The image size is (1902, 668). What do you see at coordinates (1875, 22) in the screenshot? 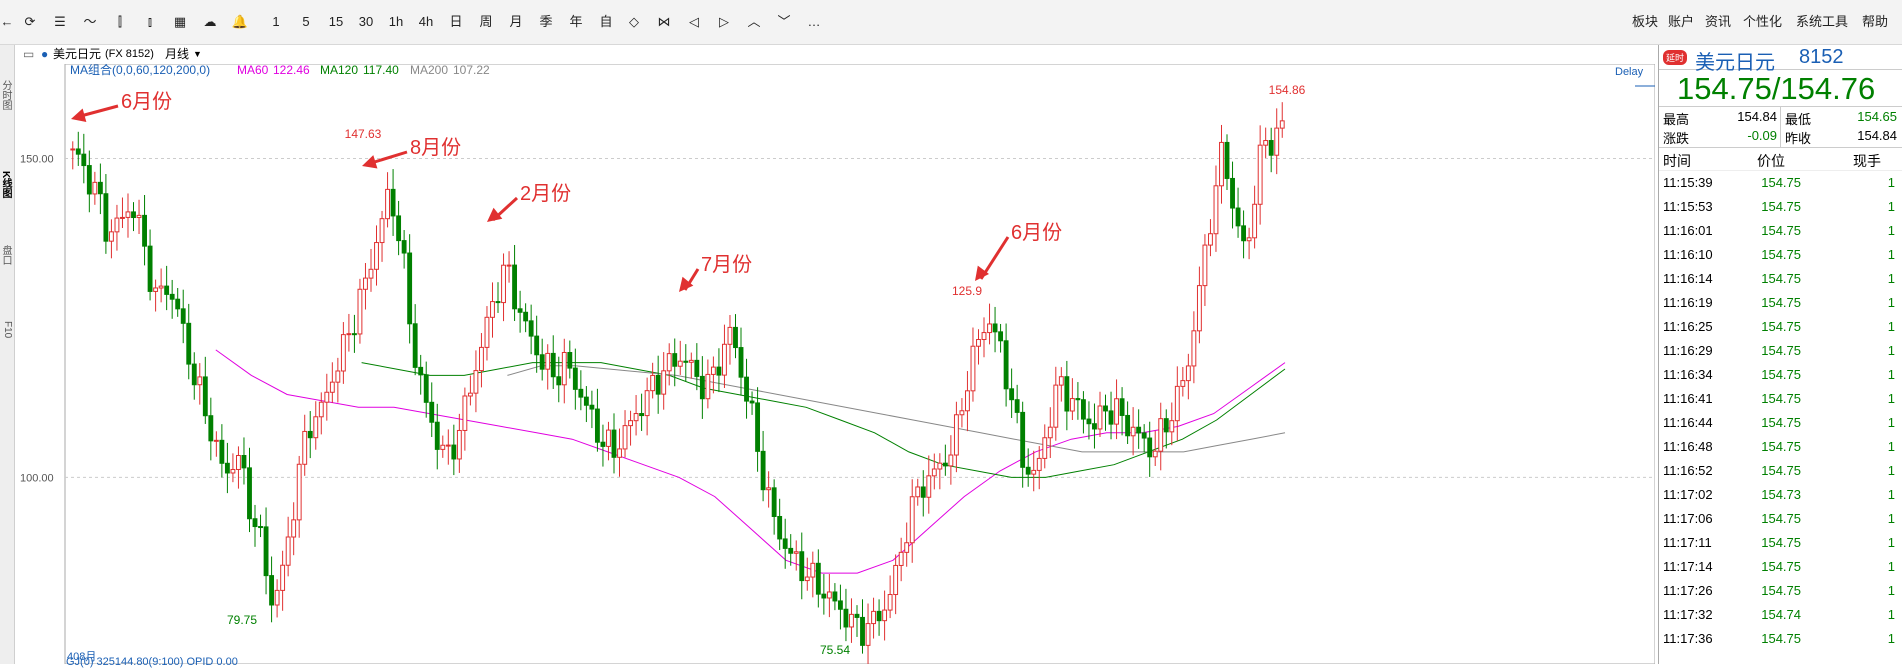
I see `menu-5: 帮助` at bounding box center [1875, 22].